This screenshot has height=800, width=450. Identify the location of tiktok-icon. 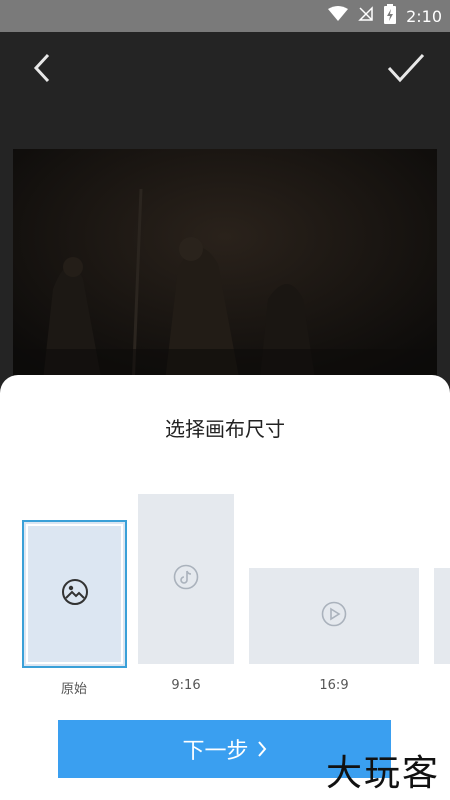
(186, 579).